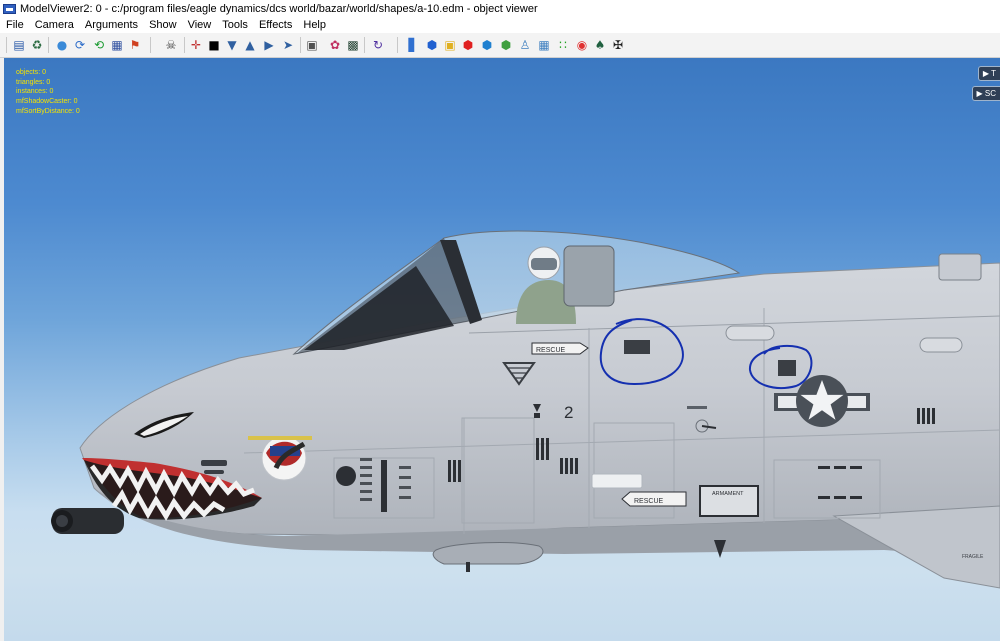 Image resolution: width=1000 pixels, height=641 pixels. I want to click on fish-arrow-icon: ➤, so click(288, 45).